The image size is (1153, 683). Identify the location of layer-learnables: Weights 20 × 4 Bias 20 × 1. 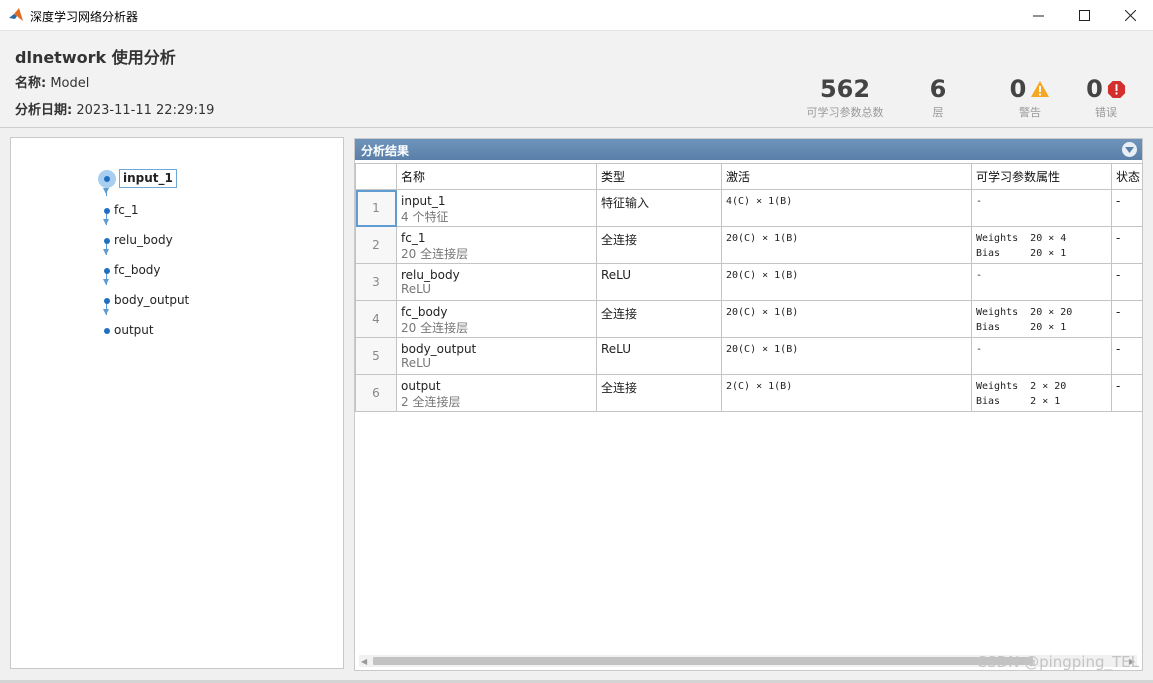
(1041, 245).